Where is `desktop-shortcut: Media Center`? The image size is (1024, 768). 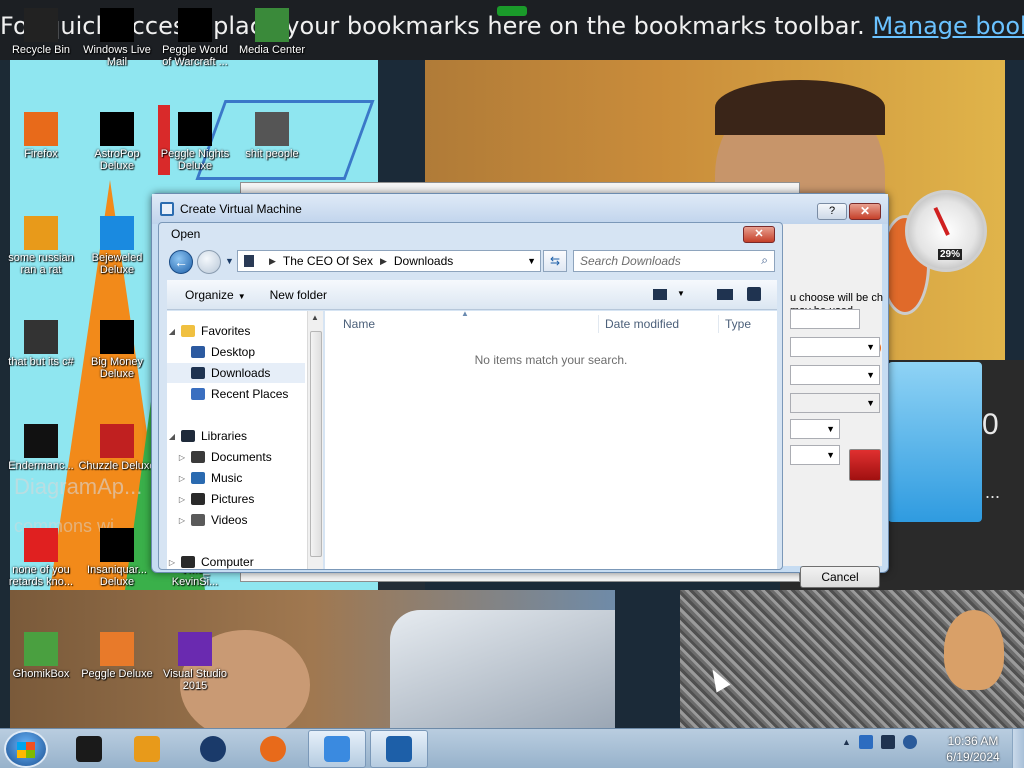 desktop-shortcut: Media Center is located at coordinates (272, 32).